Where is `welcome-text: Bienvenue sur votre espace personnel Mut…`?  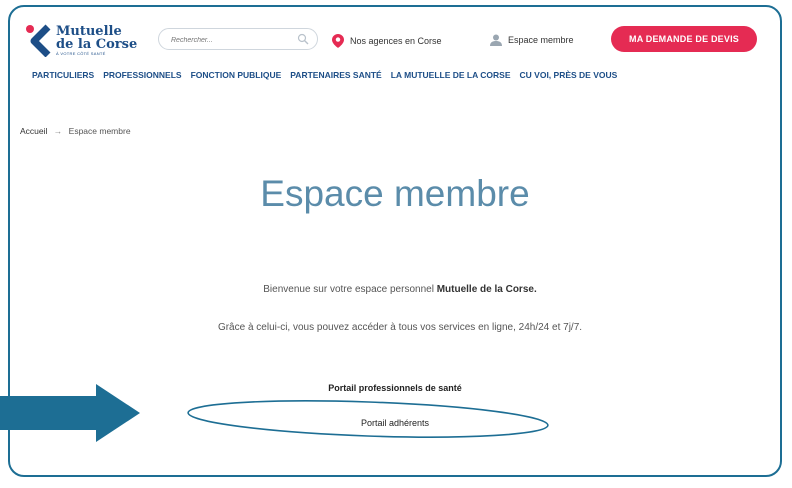
welcome-text: Bienvenue sur votre espace personnel Mut… is located at coordinates (395, 289).